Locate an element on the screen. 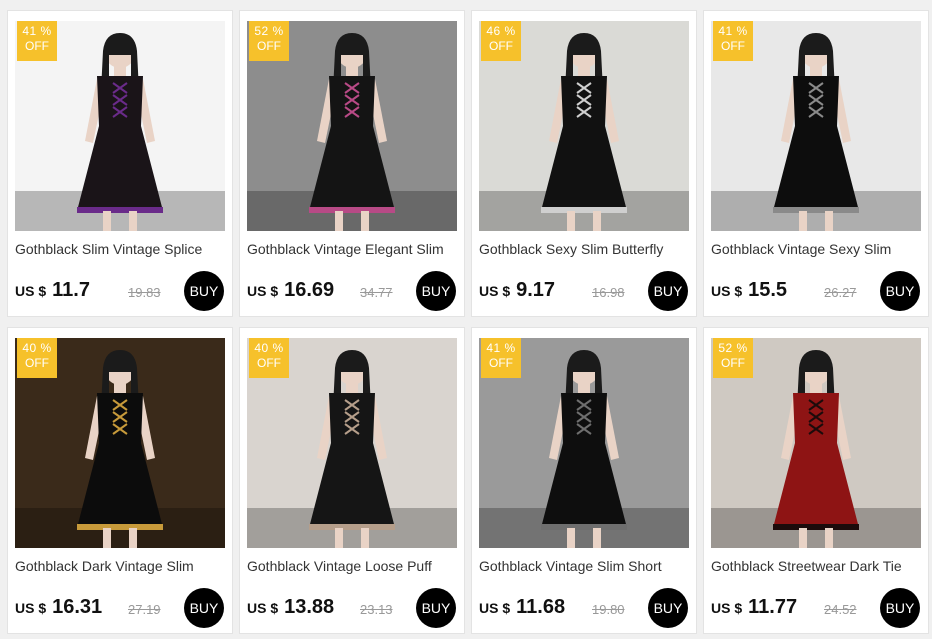 Image resolution: width=932 pixels, height=639 pixels. current-price: 11.7 is located at coordinates (71, 290).